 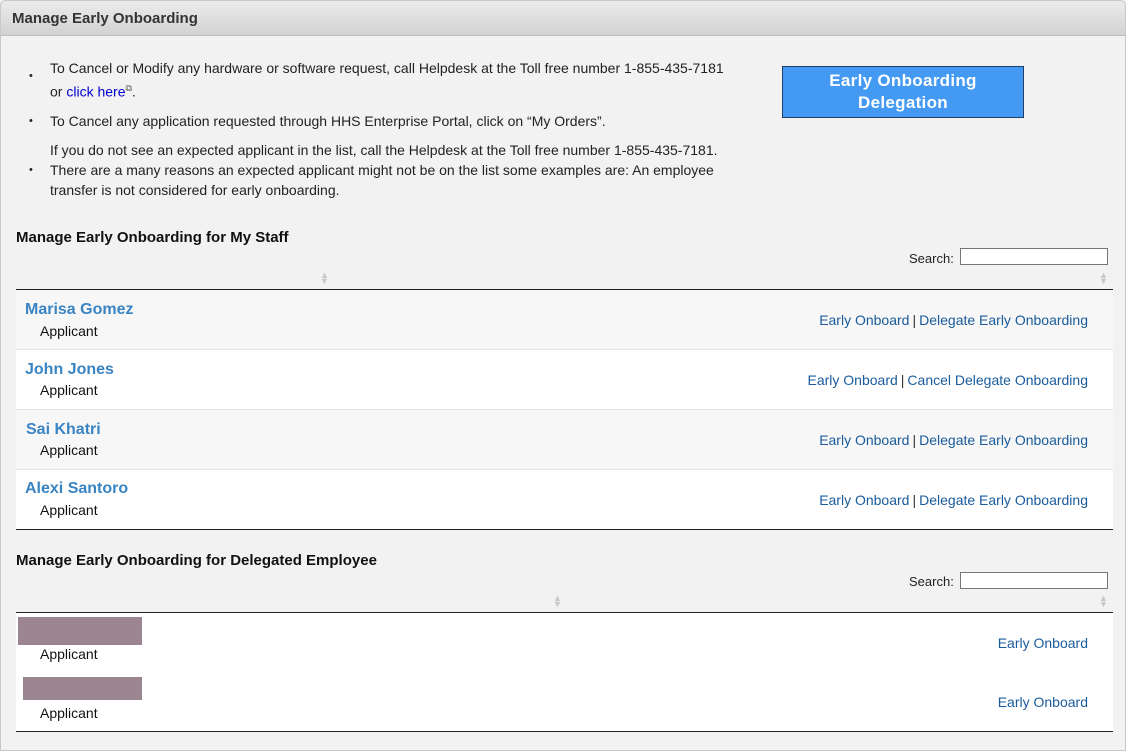 I want to click on early-onboarding-delegation-button: Early Onboarding Delegation, so click(x=903, y=92).